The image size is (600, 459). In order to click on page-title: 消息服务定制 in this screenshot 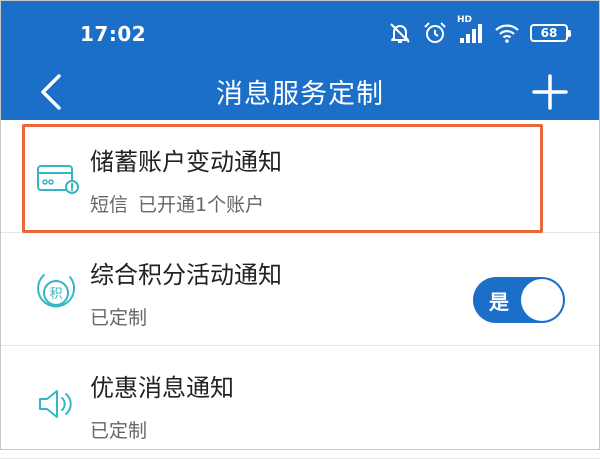, I will do `click(300, 94)`.